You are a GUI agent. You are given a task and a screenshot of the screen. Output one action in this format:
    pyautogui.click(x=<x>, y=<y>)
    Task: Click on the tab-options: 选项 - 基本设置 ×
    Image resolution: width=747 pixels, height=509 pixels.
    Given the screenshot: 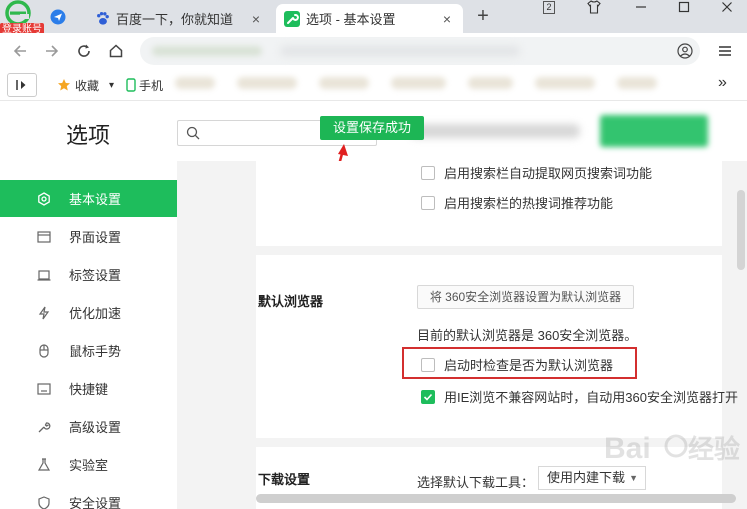 What is the action you would take?
    pyautogui.click(x=369, y=18)
    